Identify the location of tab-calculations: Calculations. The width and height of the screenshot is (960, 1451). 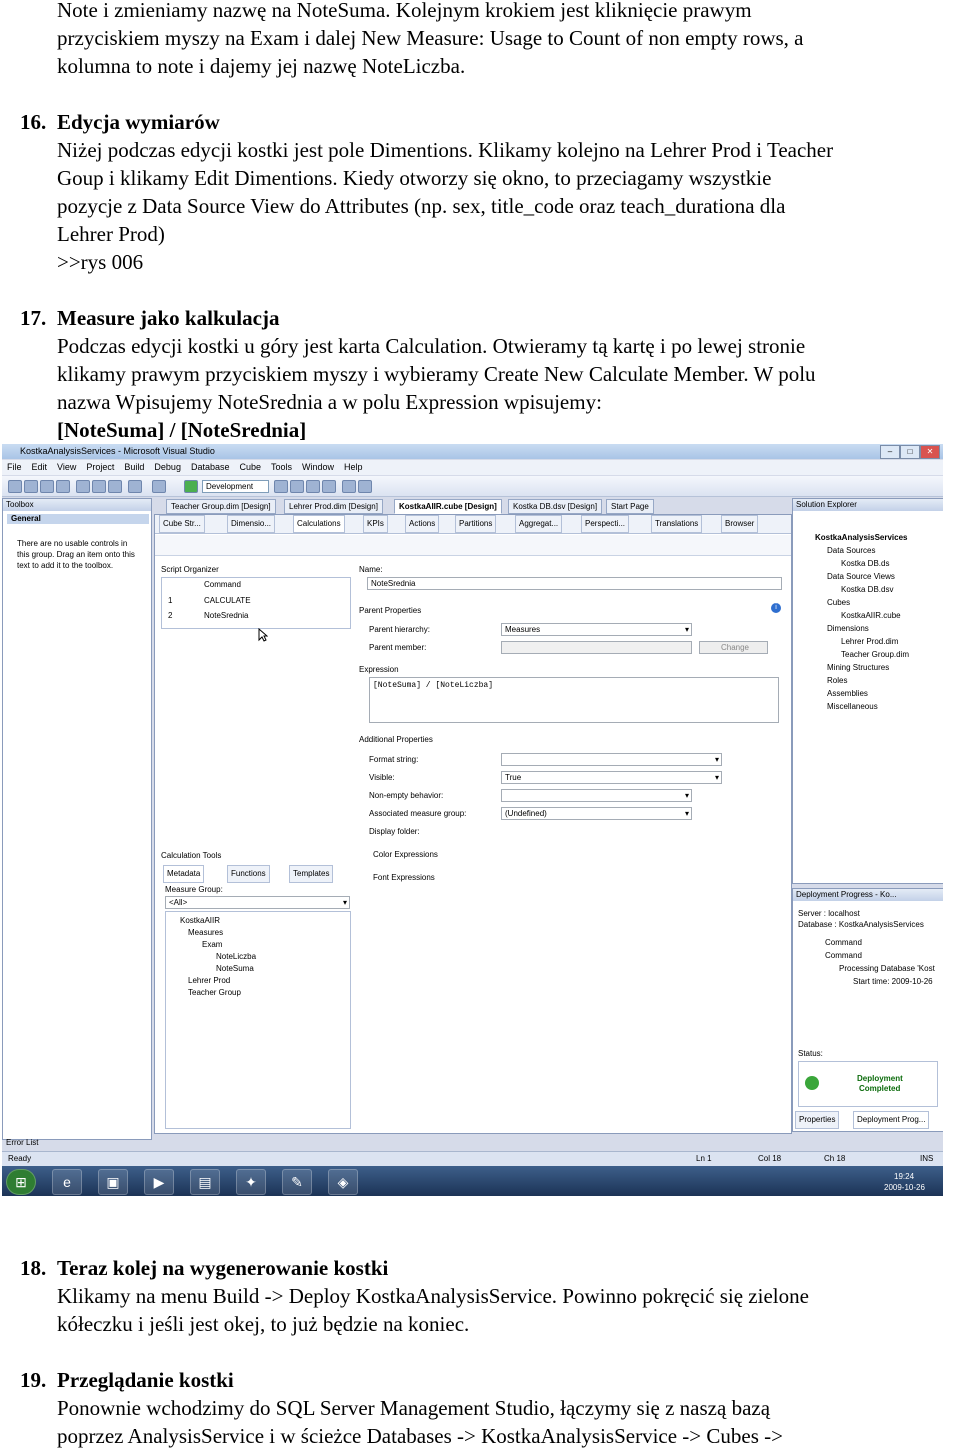
(319, 524).